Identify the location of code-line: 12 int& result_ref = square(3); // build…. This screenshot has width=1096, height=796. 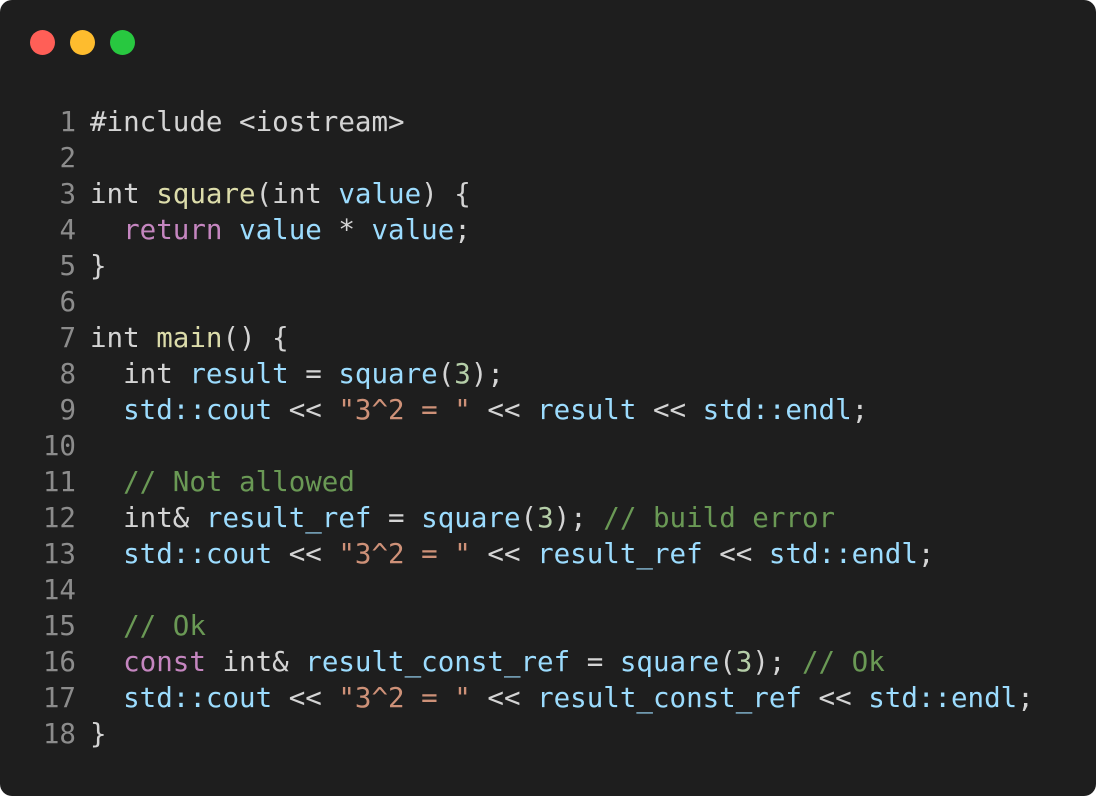
(517, 518).